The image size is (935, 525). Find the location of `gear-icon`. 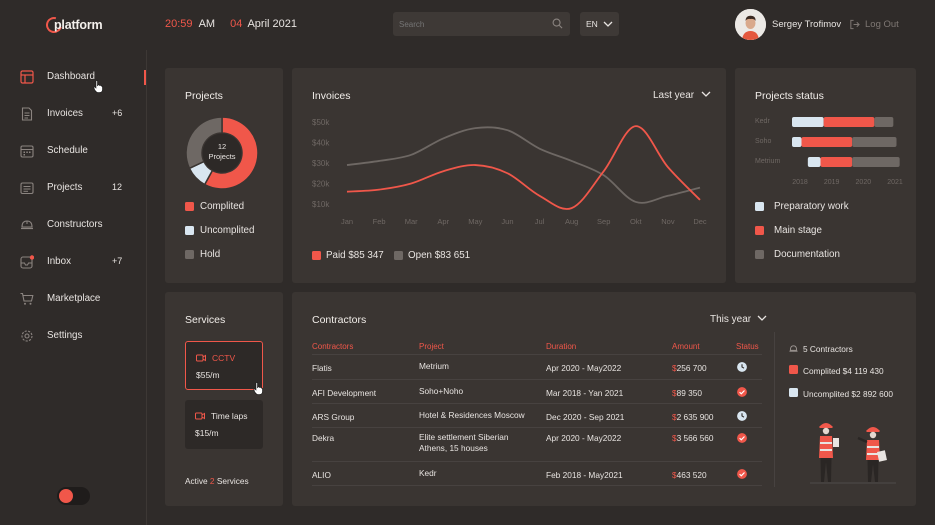

gear-icon is located at coordinates (27, 336).